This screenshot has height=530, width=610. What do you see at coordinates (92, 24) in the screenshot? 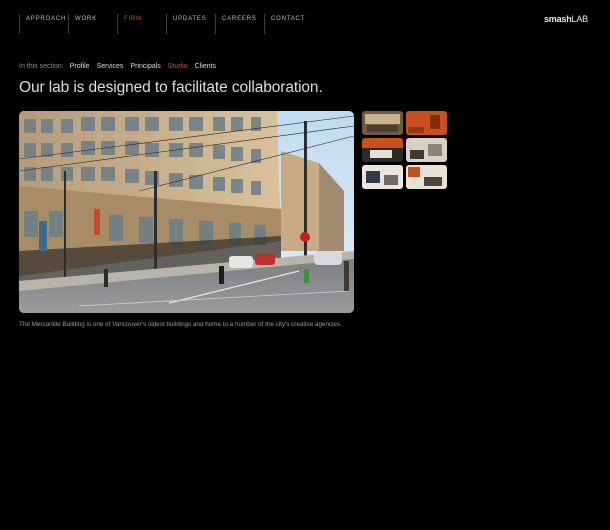
I see `nav-item-work: WORK` at bounding box center [92, 24].